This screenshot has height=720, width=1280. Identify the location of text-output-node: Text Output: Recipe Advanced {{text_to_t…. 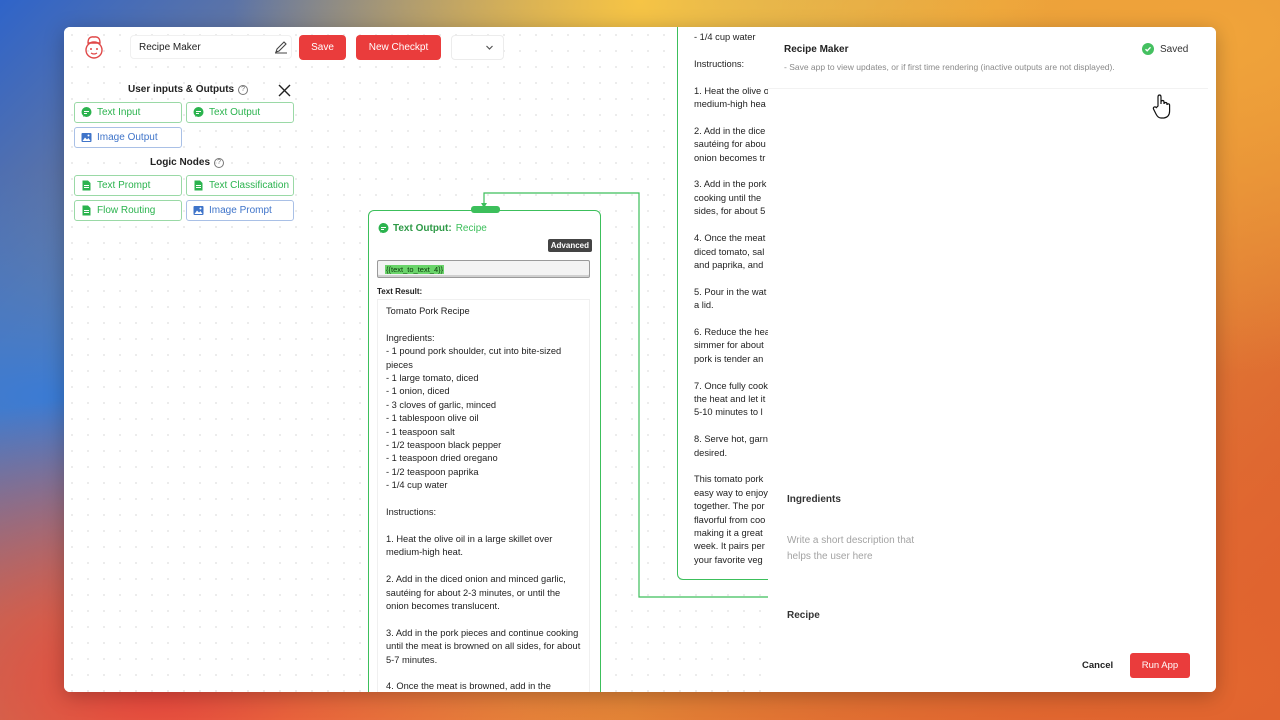
(484, 449).